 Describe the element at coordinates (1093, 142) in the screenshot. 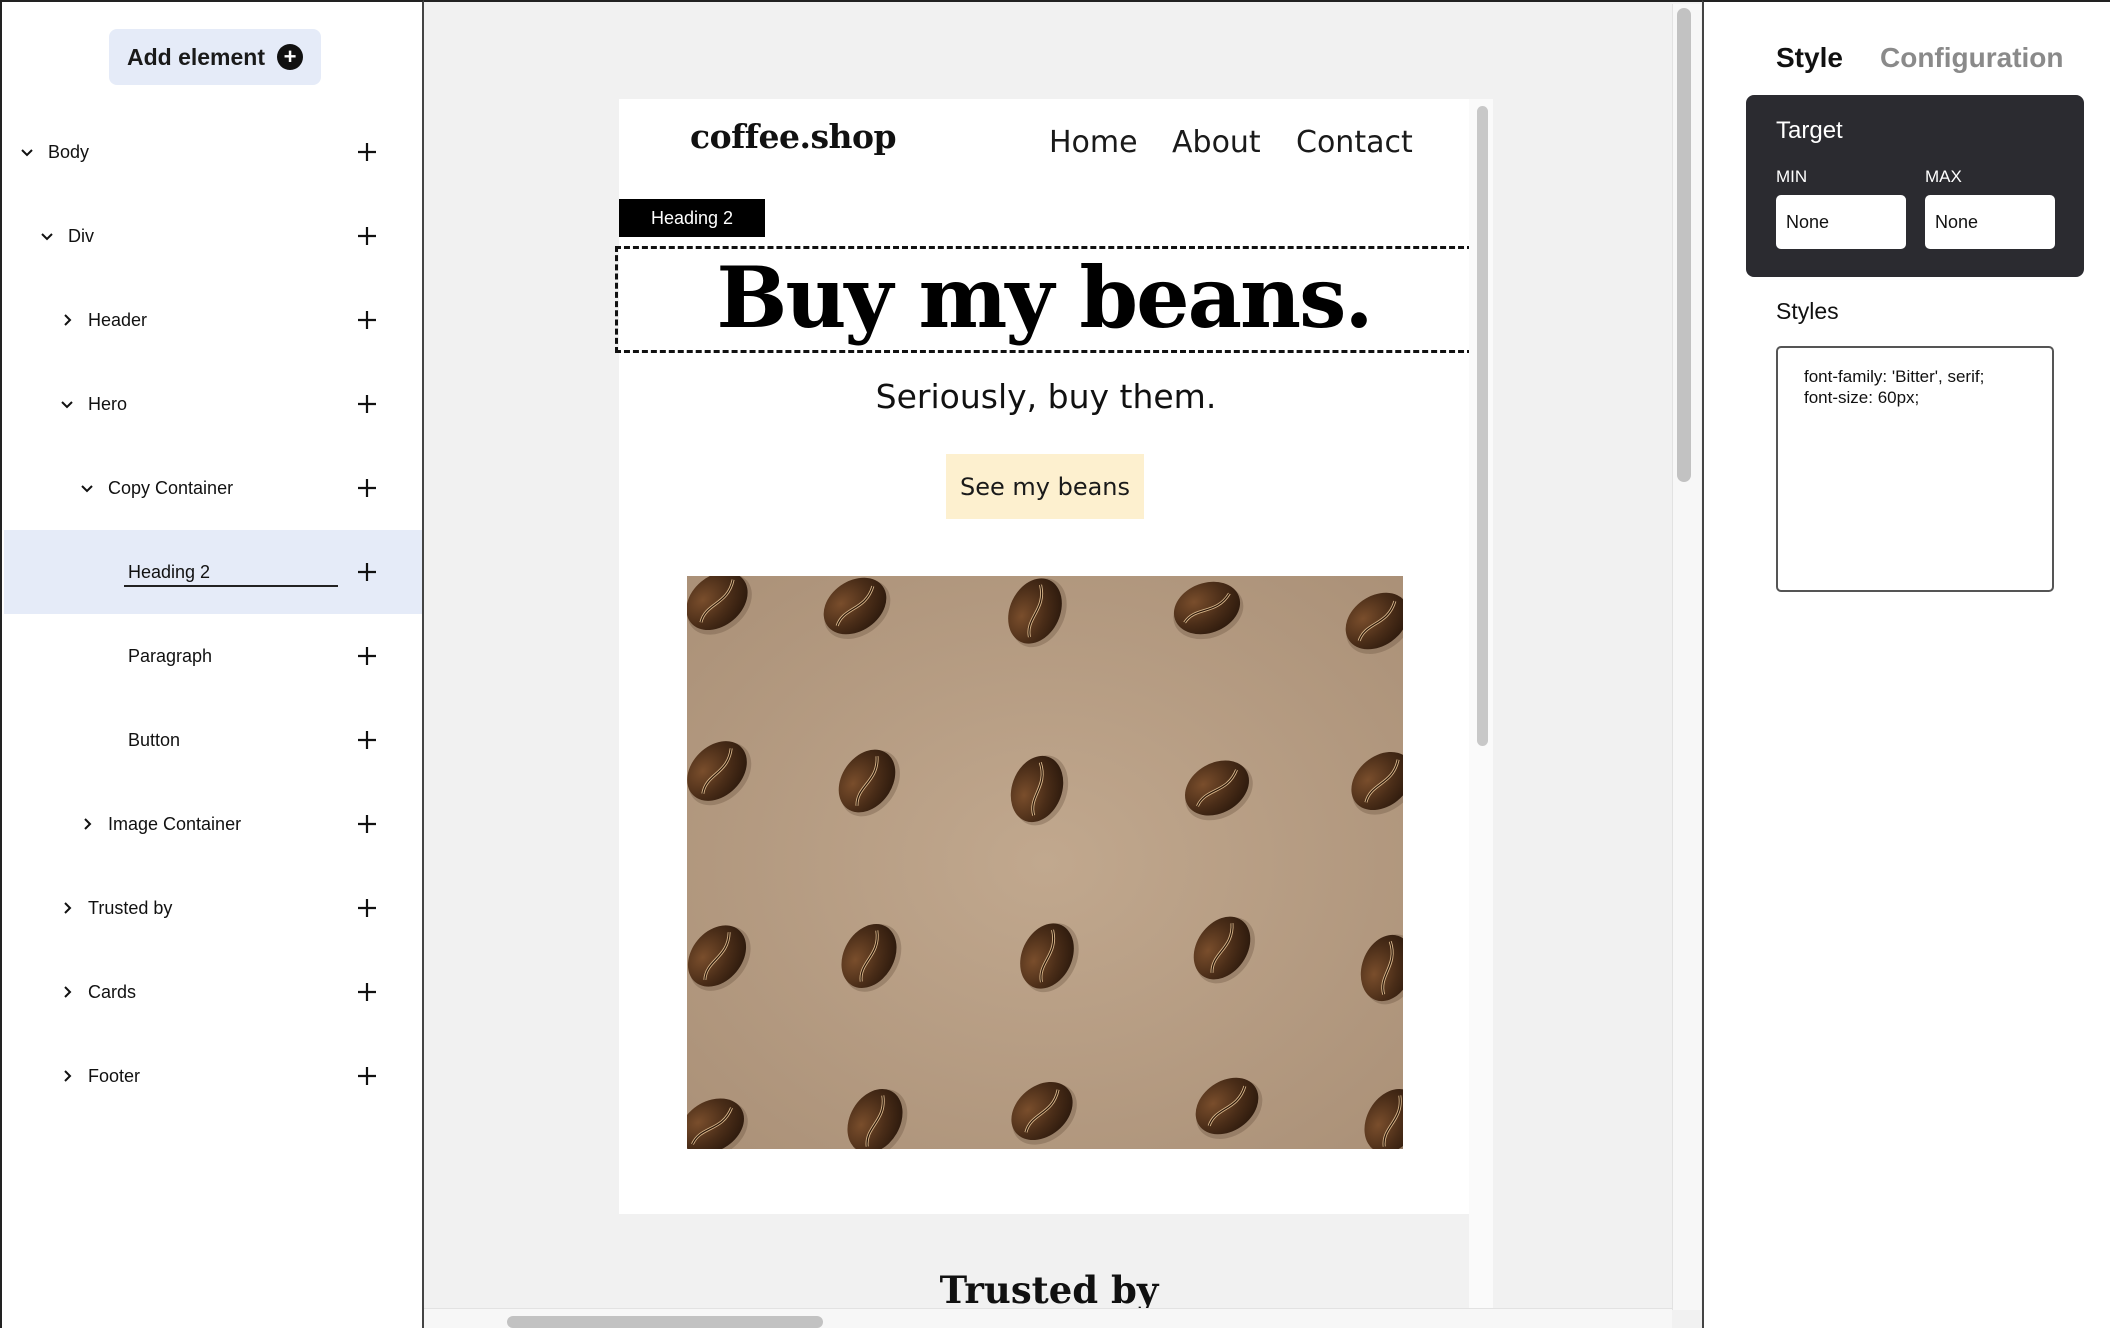

I see `nav-link-home: Home` at that location.